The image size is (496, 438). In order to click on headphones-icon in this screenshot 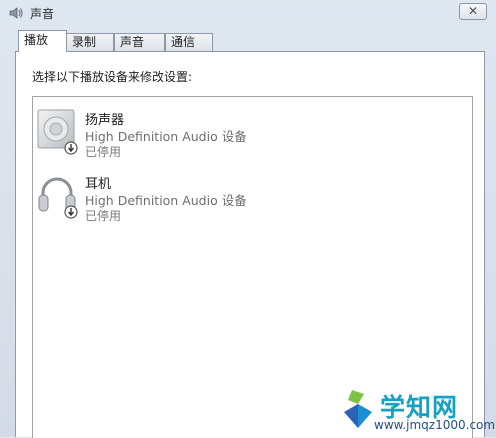, I will do `click(59, 195)`.